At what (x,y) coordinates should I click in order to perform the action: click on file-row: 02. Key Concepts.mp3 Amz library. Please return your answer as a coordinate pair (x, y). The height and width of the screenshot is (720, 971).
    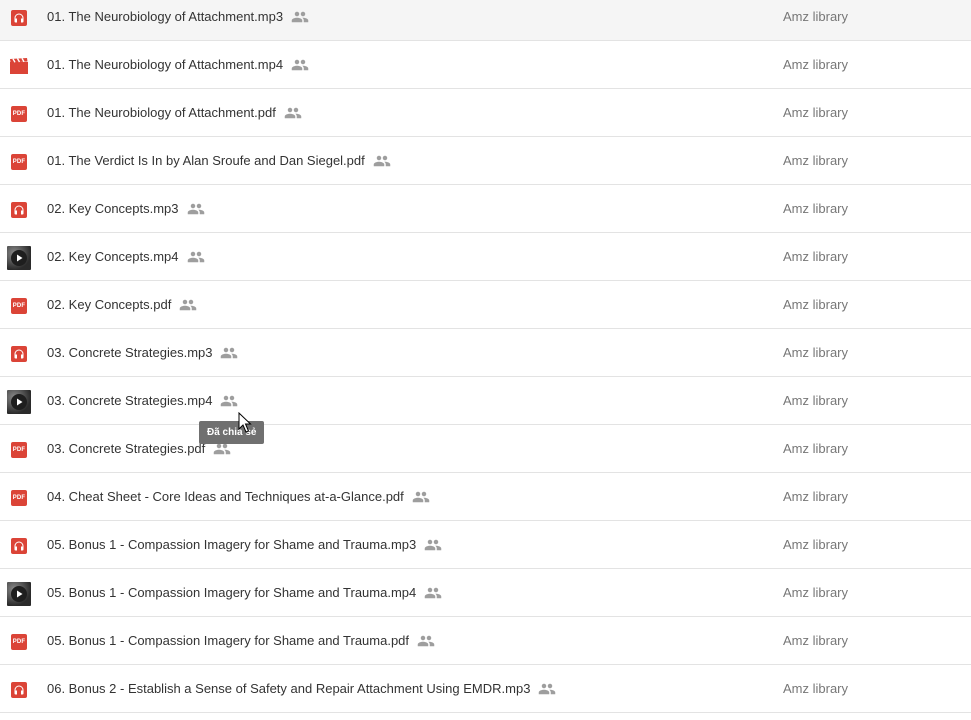
    Looking at the image, I should click on (485, 209).